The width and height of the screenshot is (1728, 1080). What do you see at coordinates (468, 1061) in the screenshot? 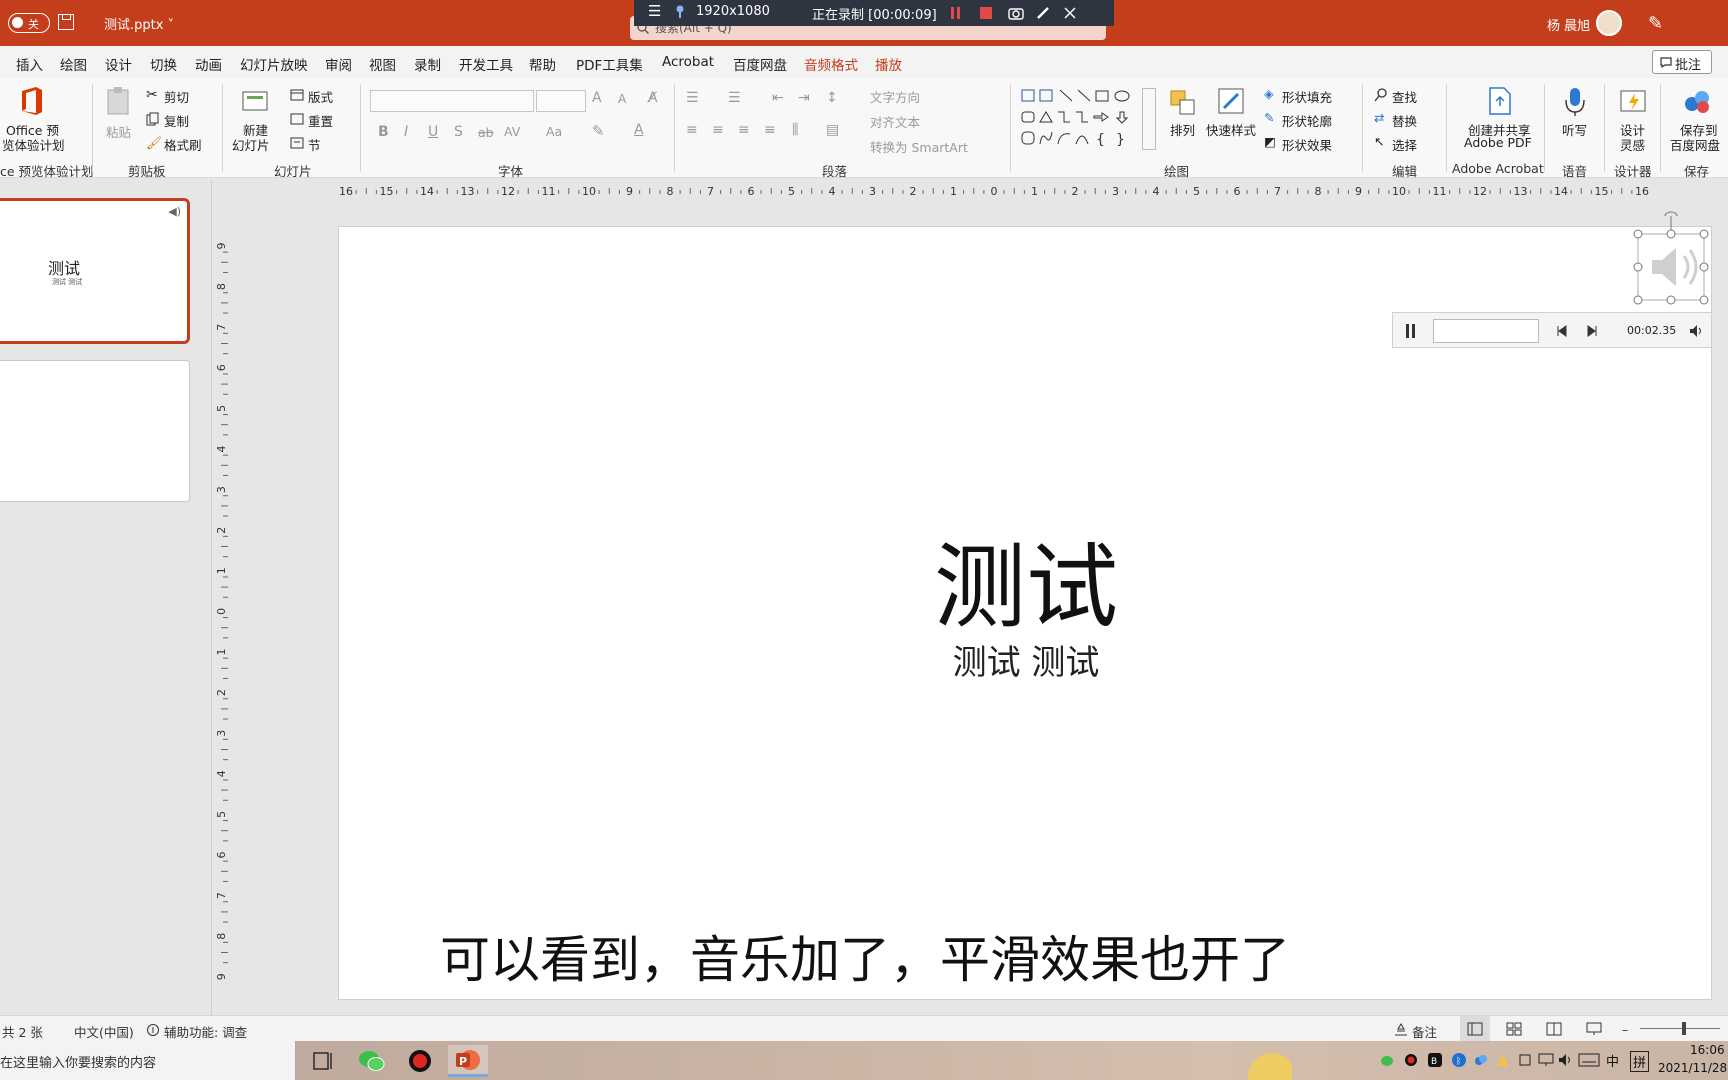
I see `powerpoint-app-icon: P` at bounding box center [468, 1061].